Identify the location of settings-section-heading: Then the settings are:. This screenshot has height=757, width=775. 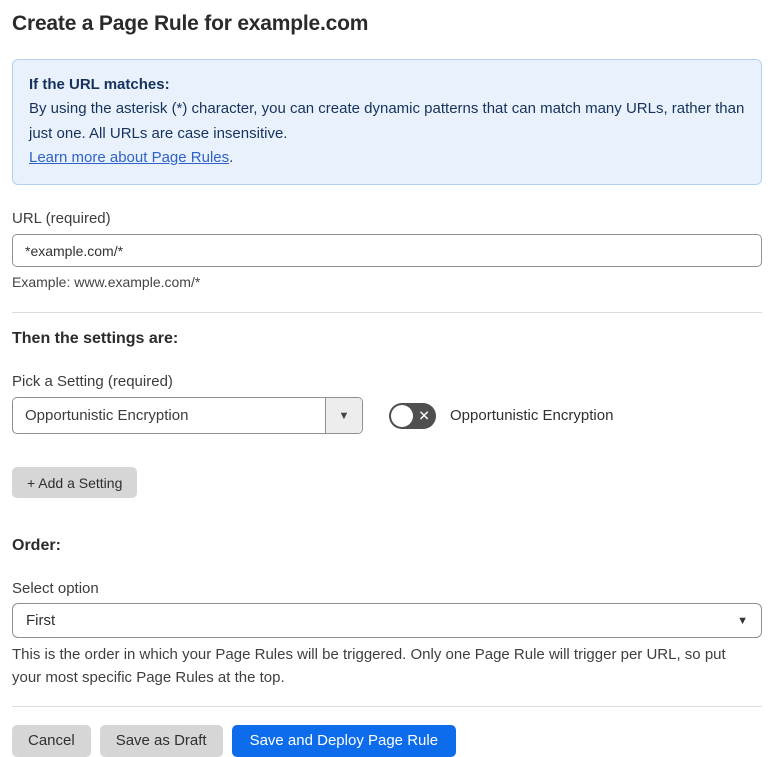
(95, 339).